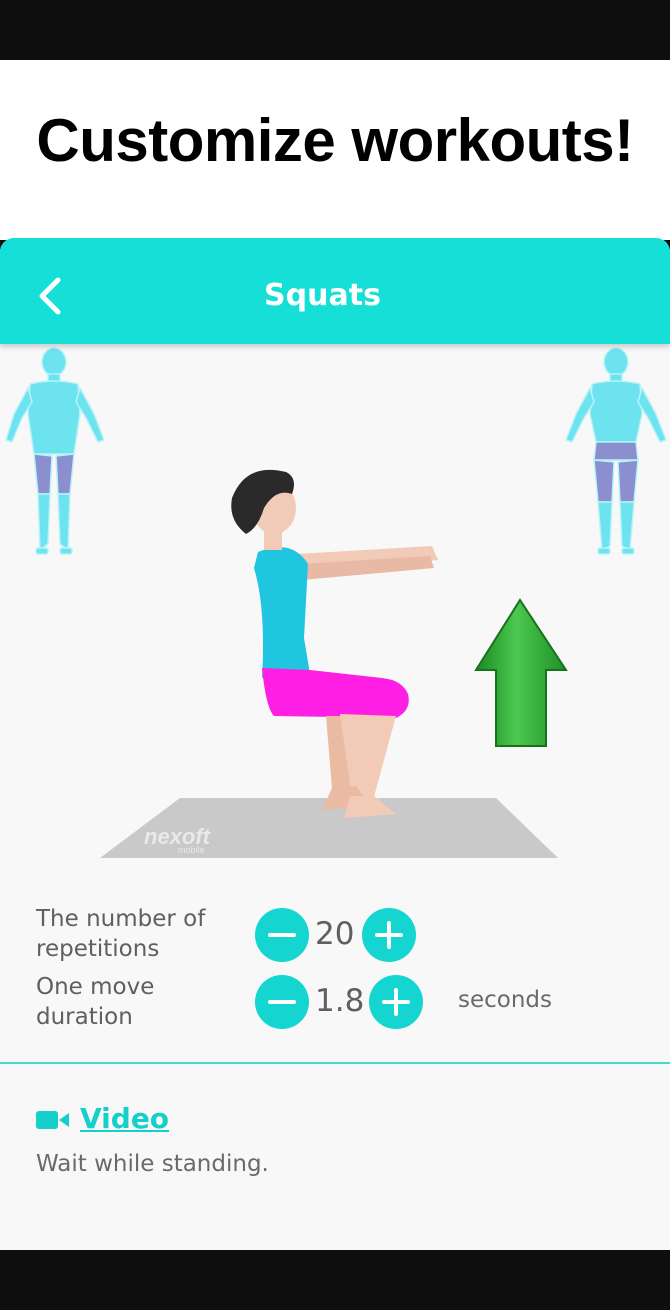 This screenshot has width=670, height=1310. Describe the element at coordinates (84, 1017) in the screenshot. I see `duration-label-line2: duration` at that location.